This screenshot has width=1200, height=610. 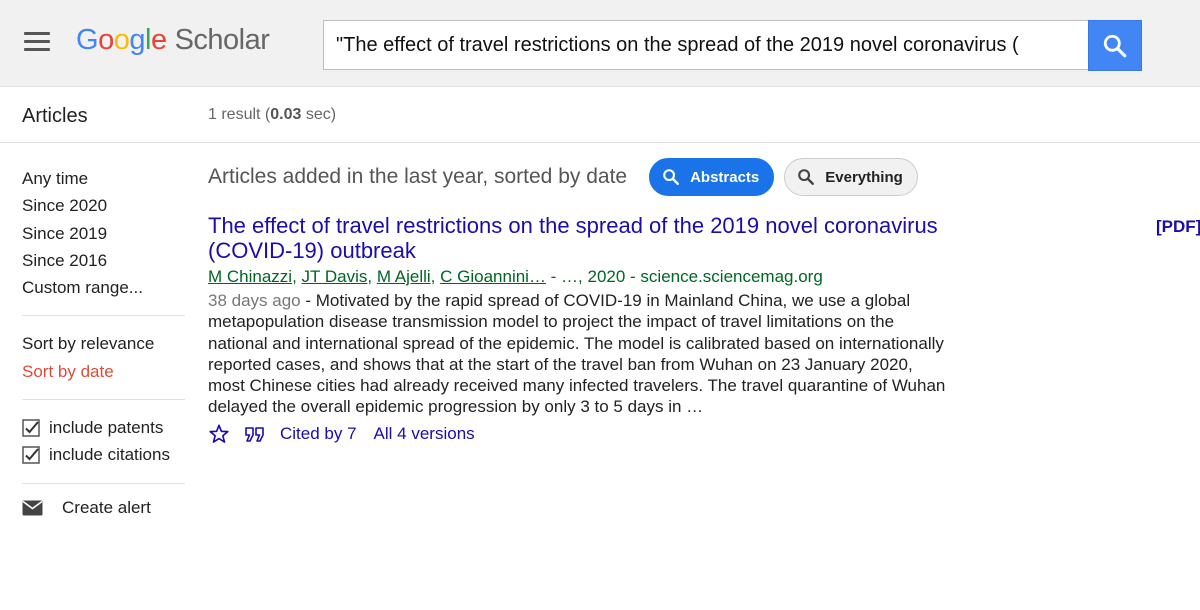 I want to click on header-bar: Google Scholar, so click(x=600, y=43).